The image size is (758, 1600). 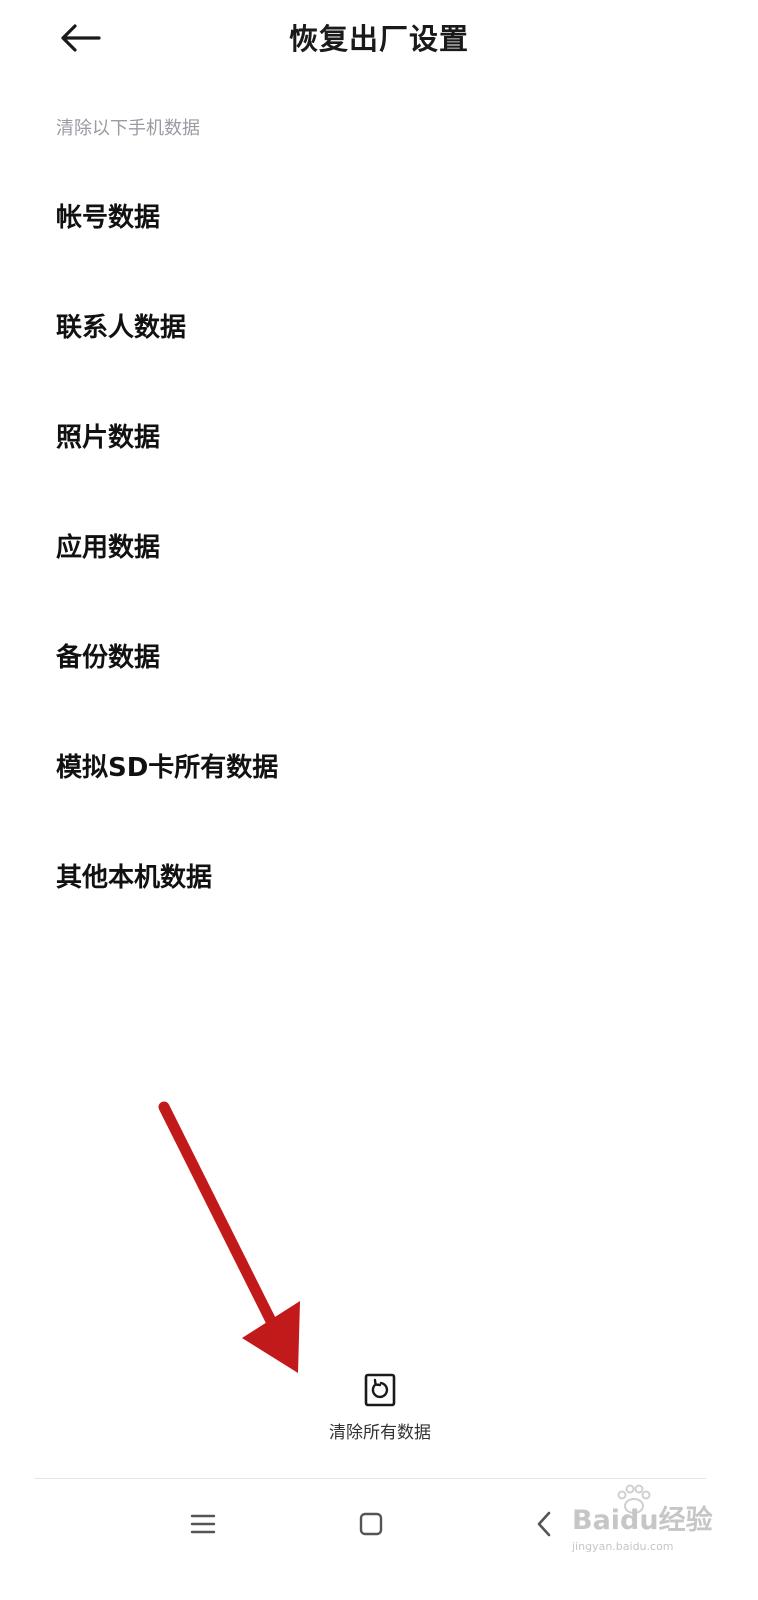 I want to click on section-caption: 清除以下手机数据, so click(x=128, y=128).